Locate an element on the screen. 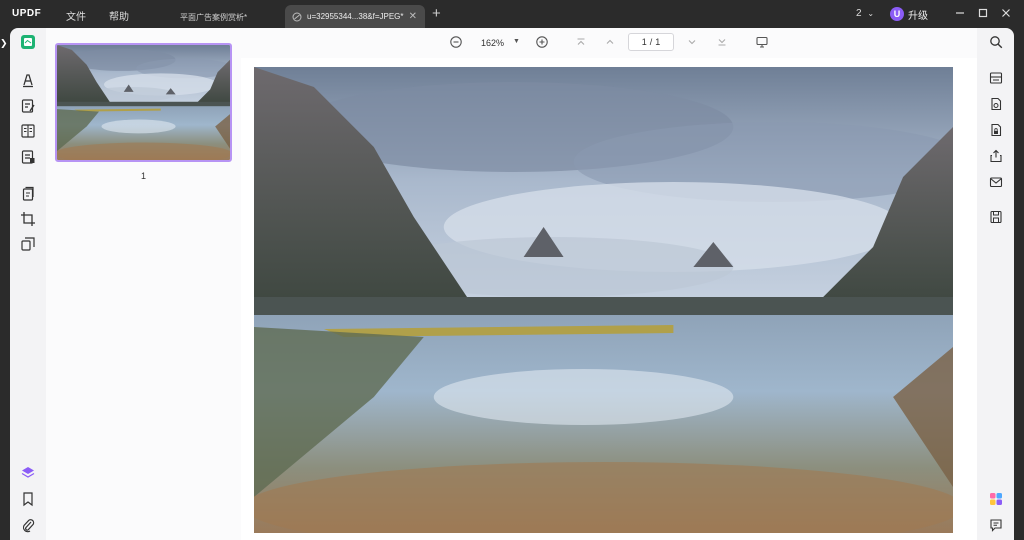  last-page-icon is located at coordinates (722, 42).